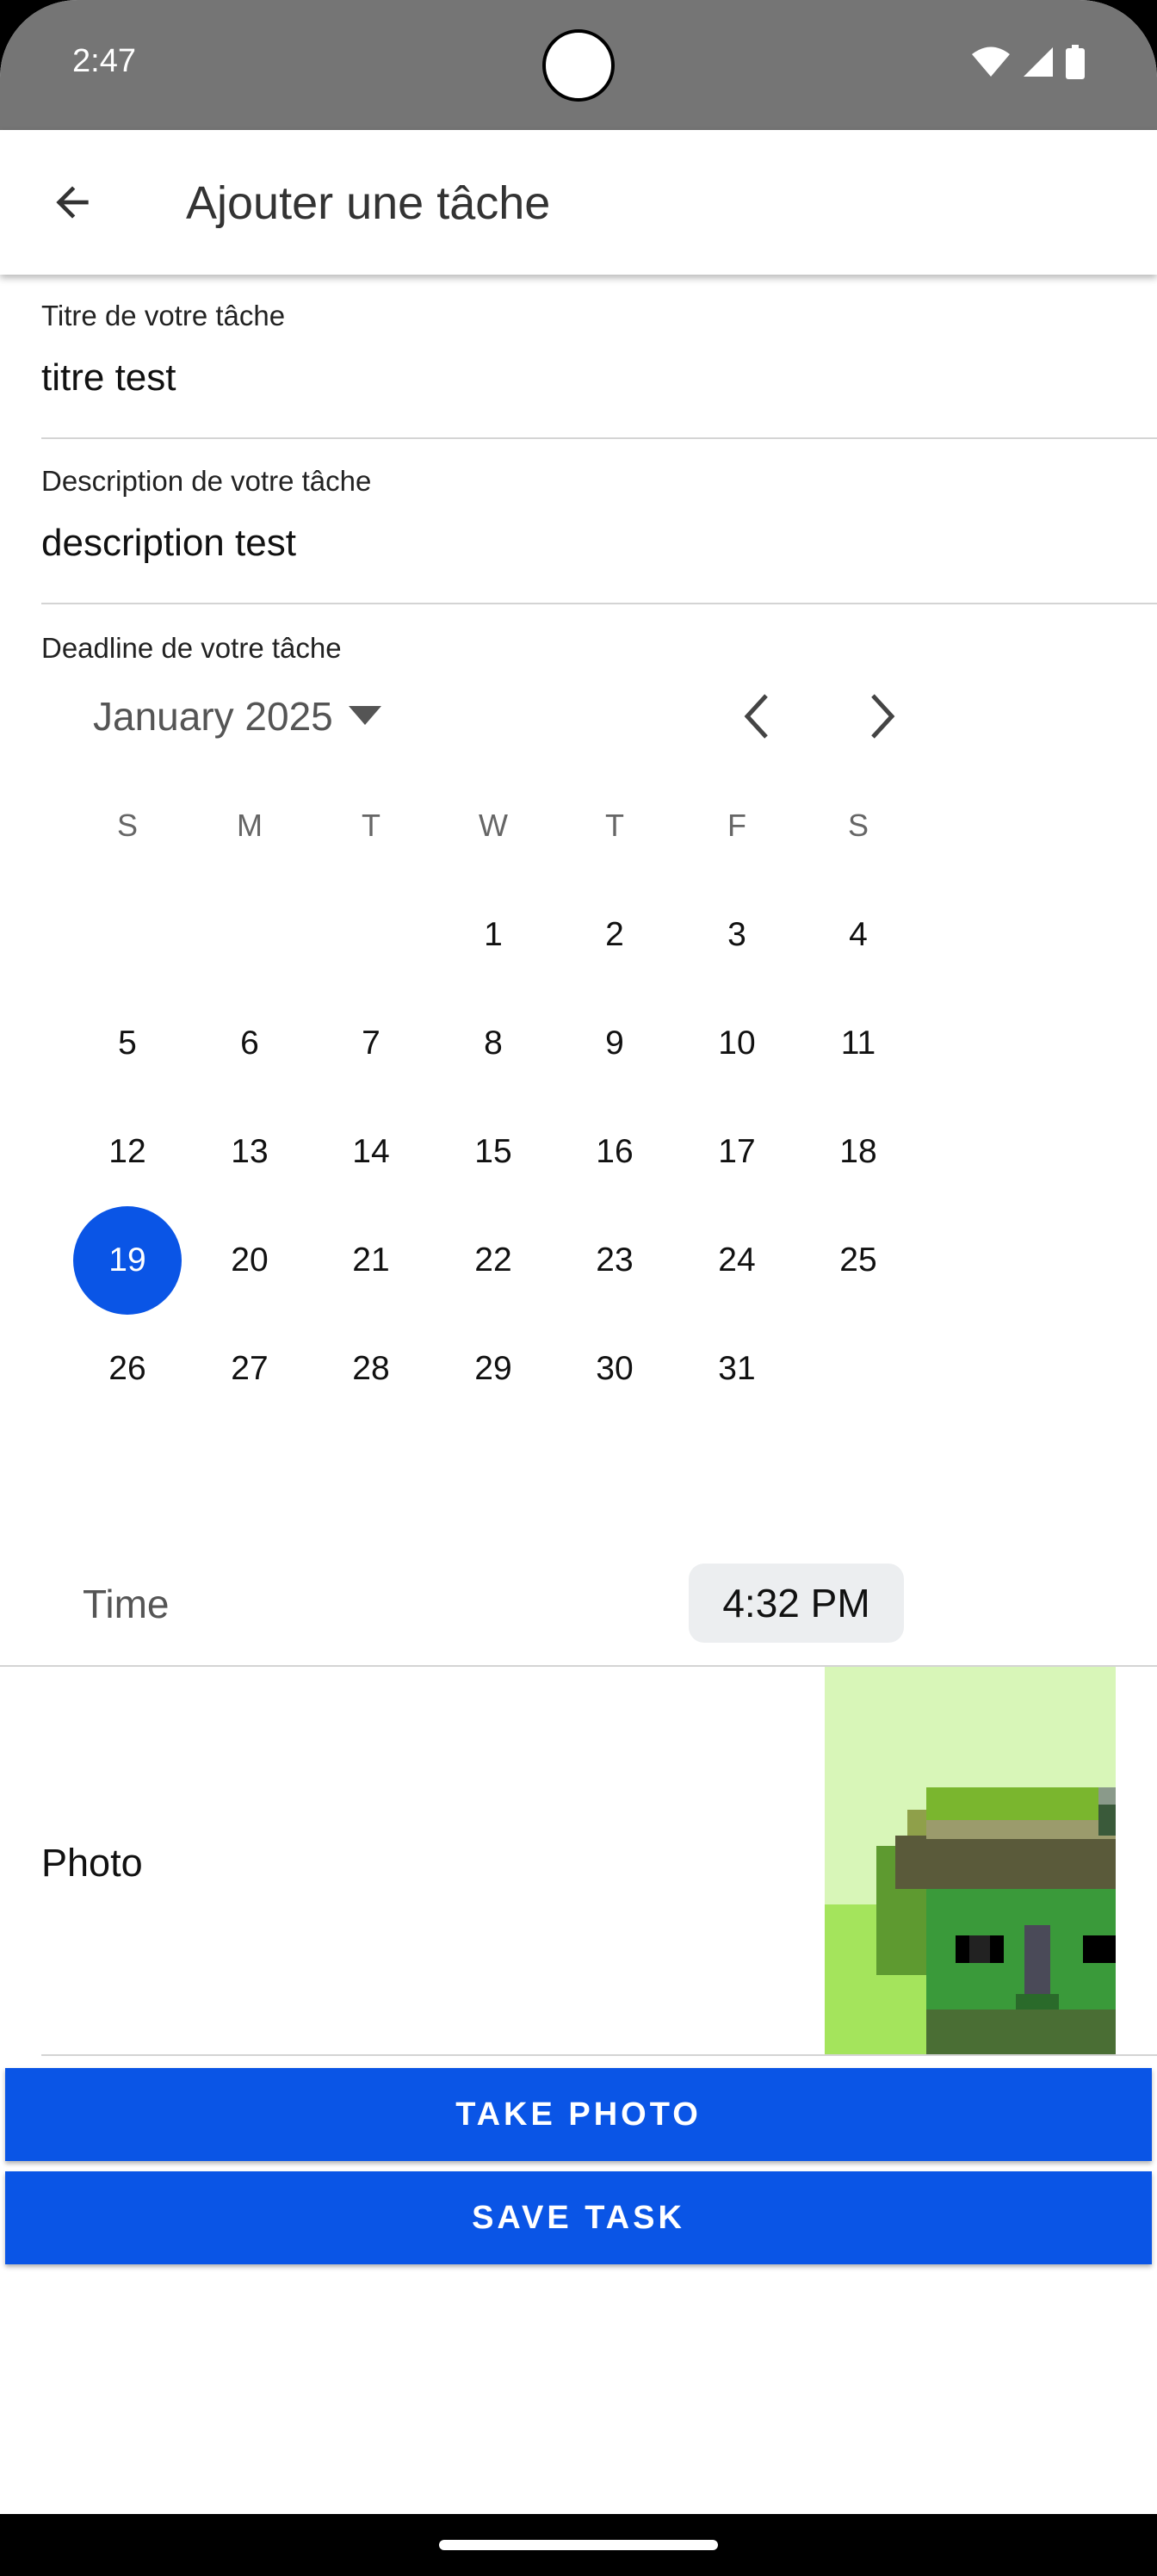 This screenshot has width=1157, height=2576. I want to click on calendar-day: 9, so click(615, 1043).